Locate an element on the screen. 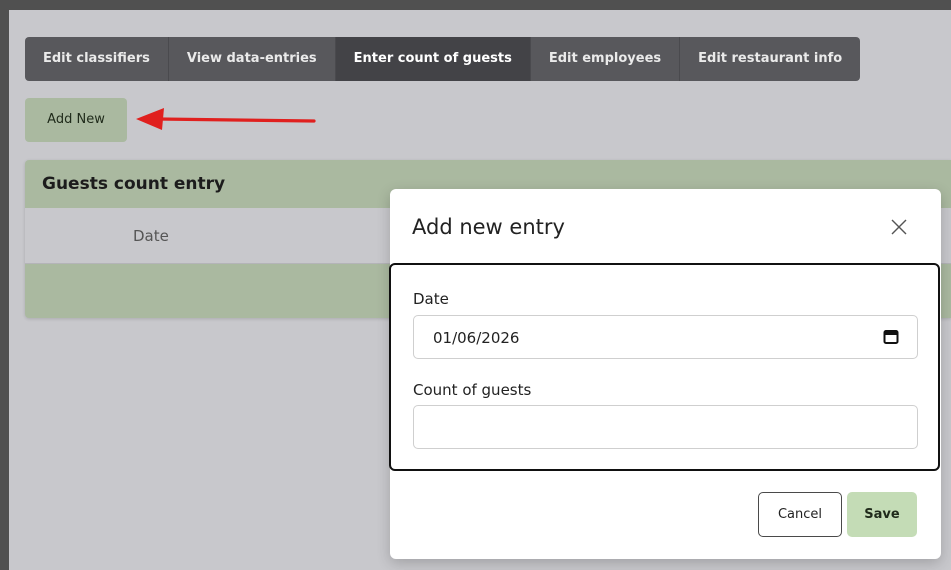  column-header-date: Date is located at coordinates (151, 236).